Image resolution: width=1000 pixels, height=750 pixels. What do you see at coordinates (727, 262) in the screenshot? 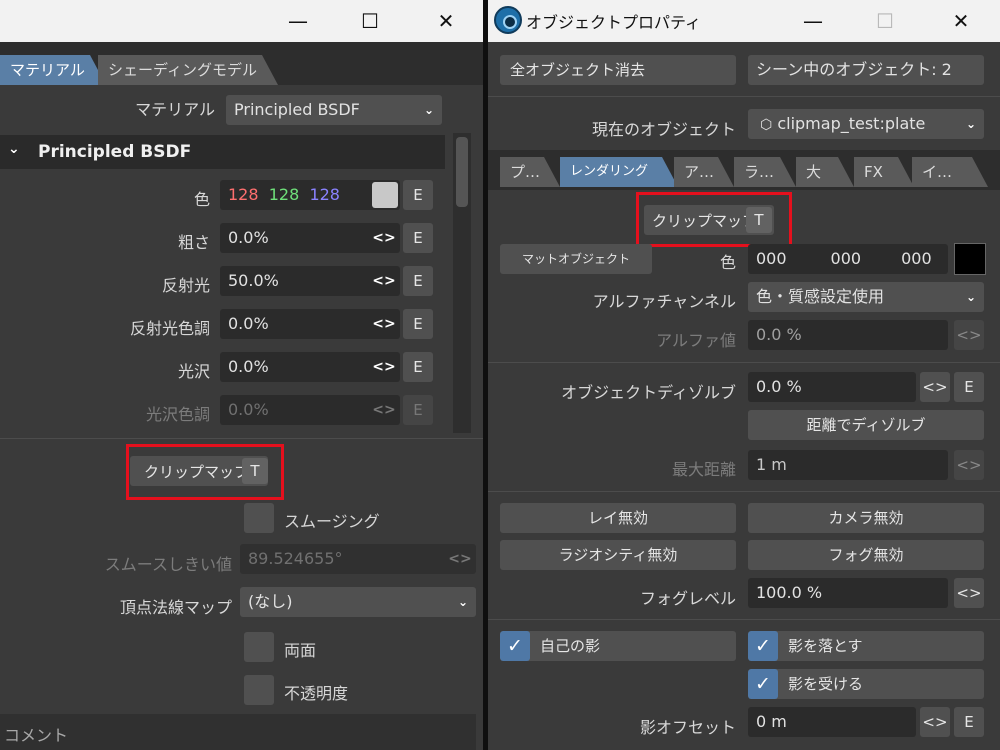
I see `matte-color-label: 色` at bounding box center [727, 262].